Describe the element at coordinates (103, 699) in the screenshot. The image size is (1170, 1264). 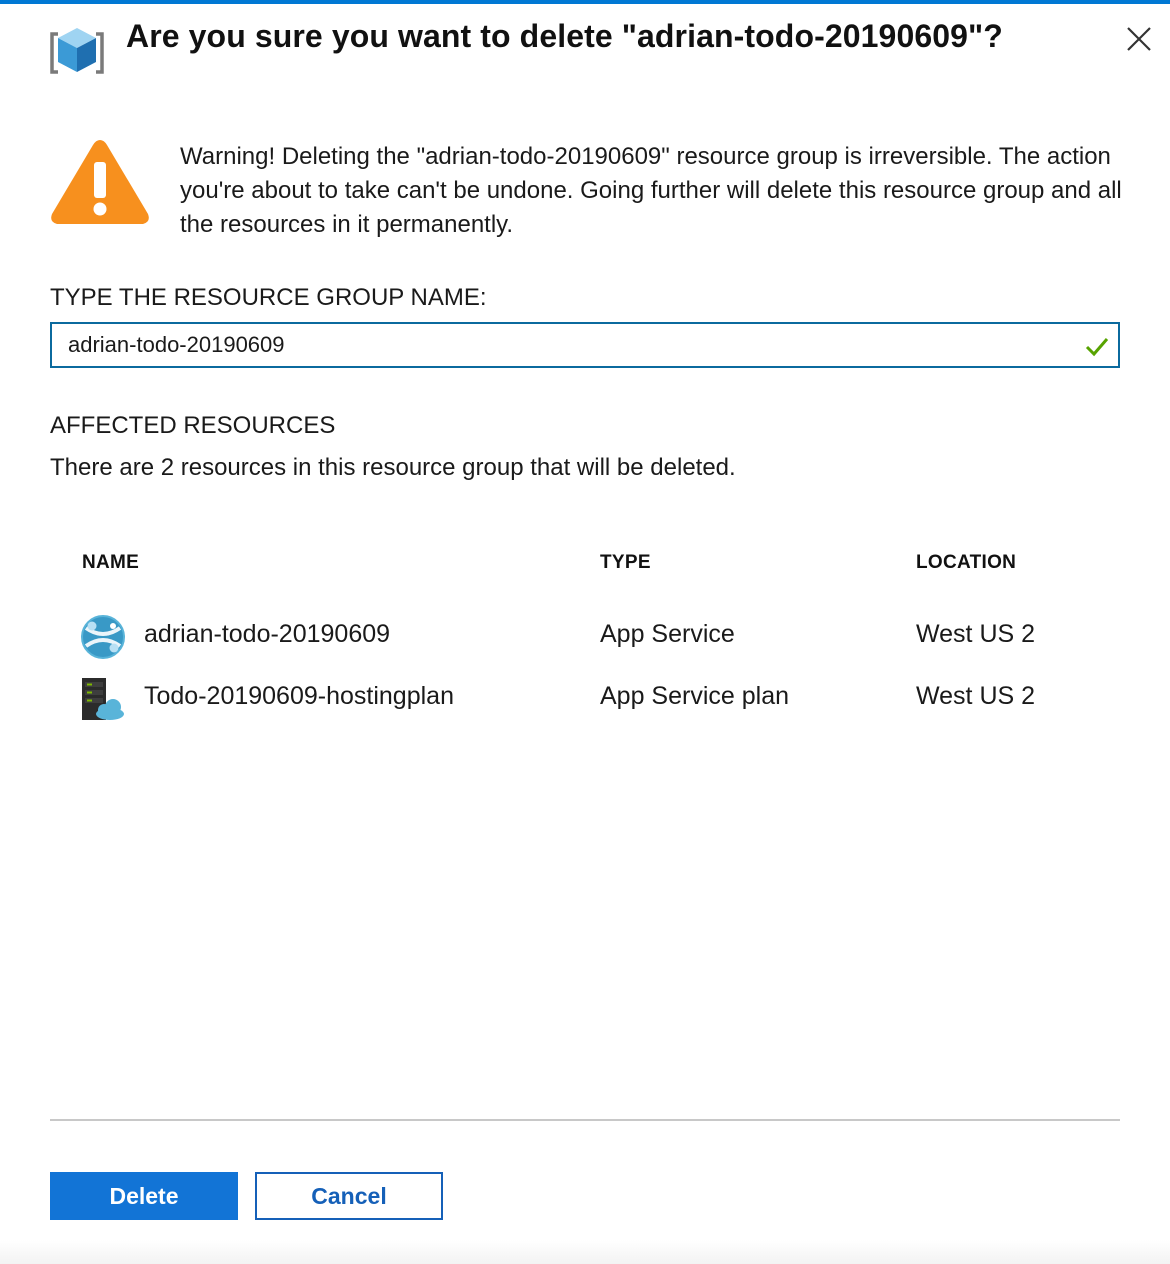
I see `app-service-plan-server-icon` at that location.